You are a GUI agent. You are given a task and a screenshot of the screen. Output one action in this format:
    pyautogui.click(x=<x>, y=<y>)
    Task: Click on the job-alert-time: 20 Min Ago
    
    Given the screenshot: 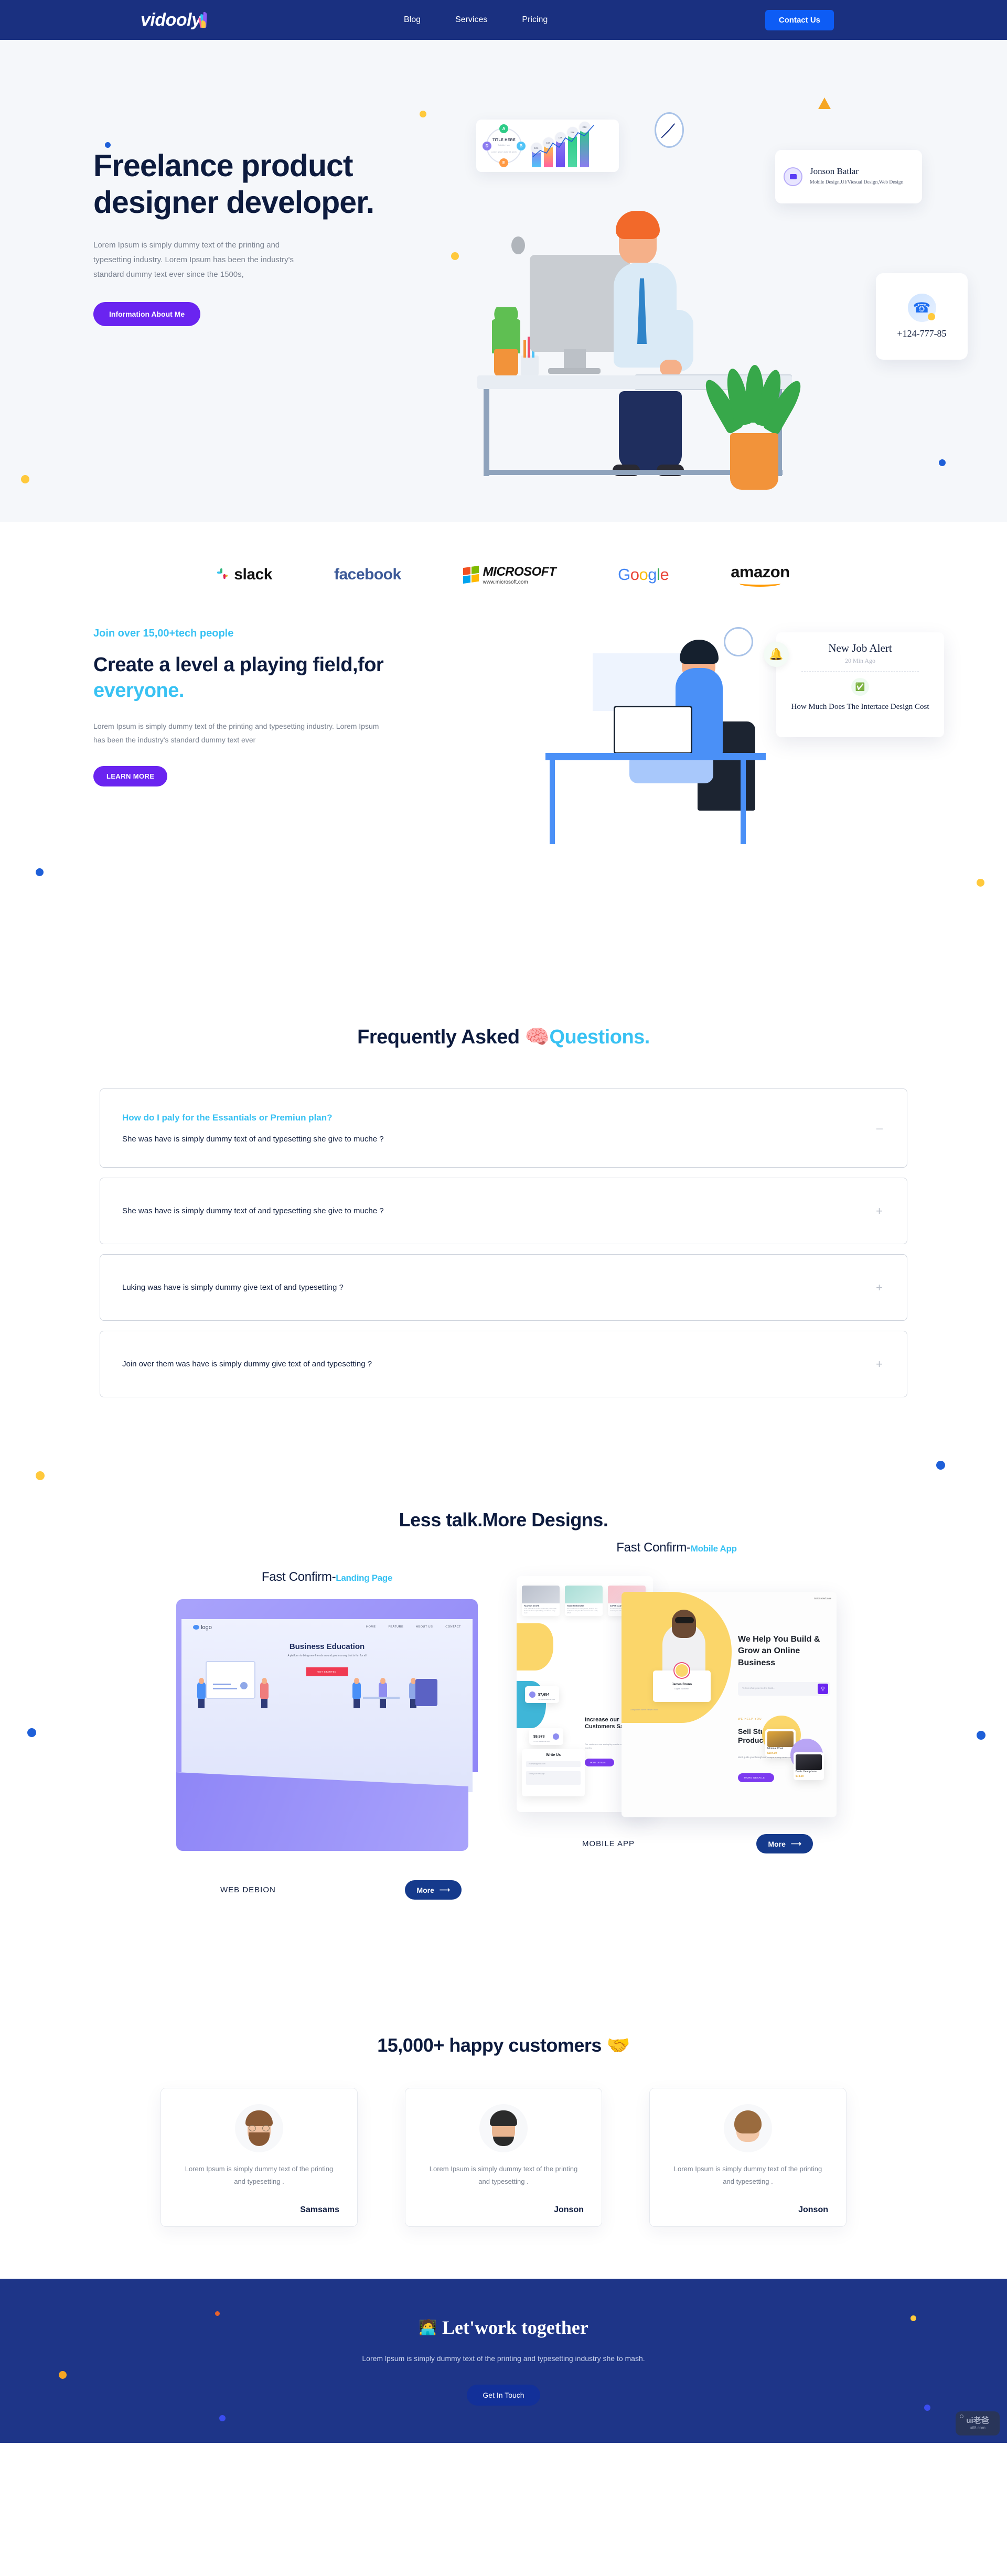 What is the action you would take?
    pyautogui.click(x=860, y=660)
    